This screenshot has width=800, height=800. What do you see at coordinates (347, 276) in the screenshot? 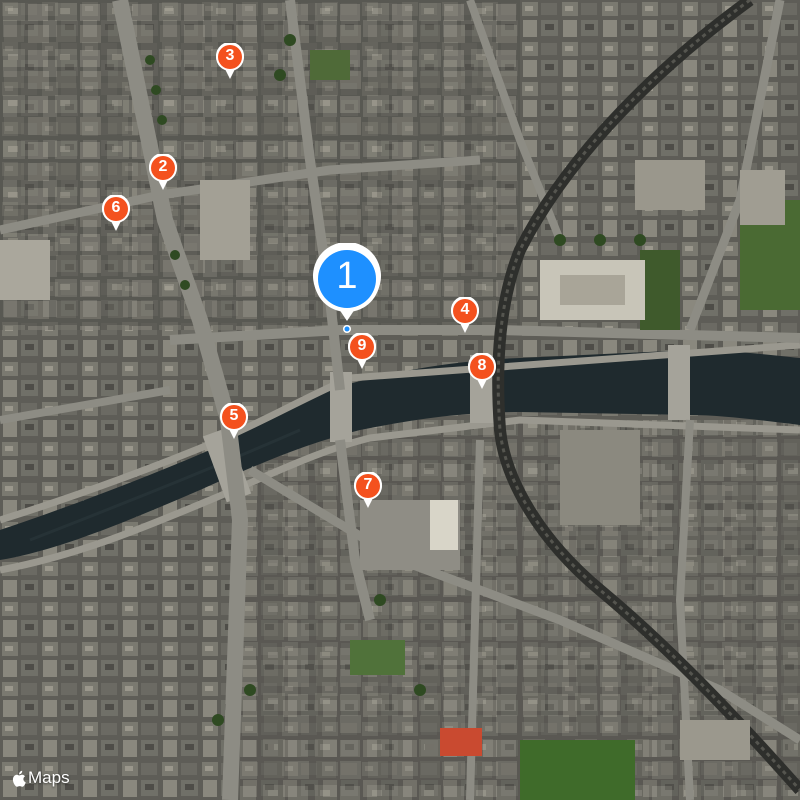
I see `pin-label: 1` at bounding box center [347, 276].